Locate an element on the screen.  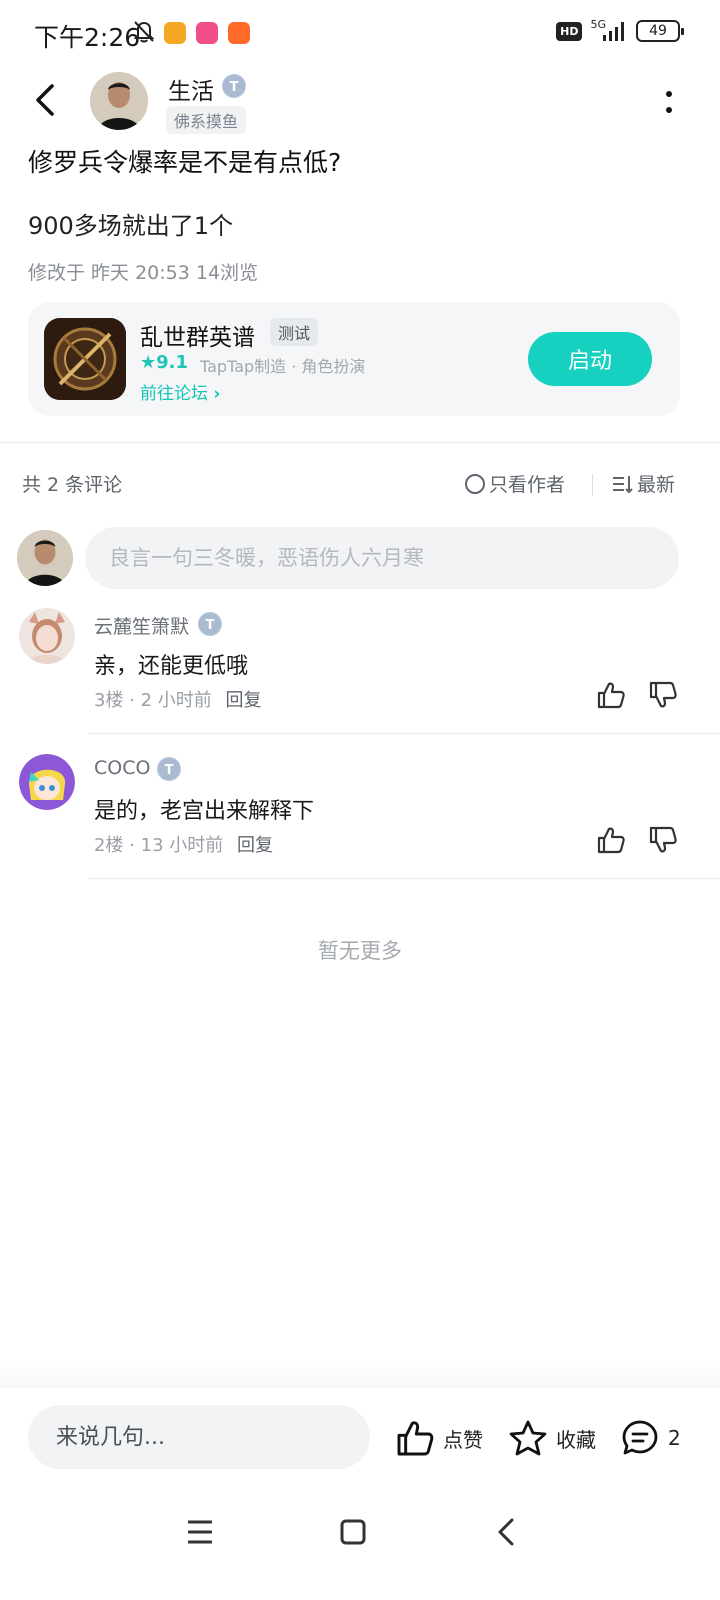
commenter-name-text: COCO is located at coordinates (122, 768).